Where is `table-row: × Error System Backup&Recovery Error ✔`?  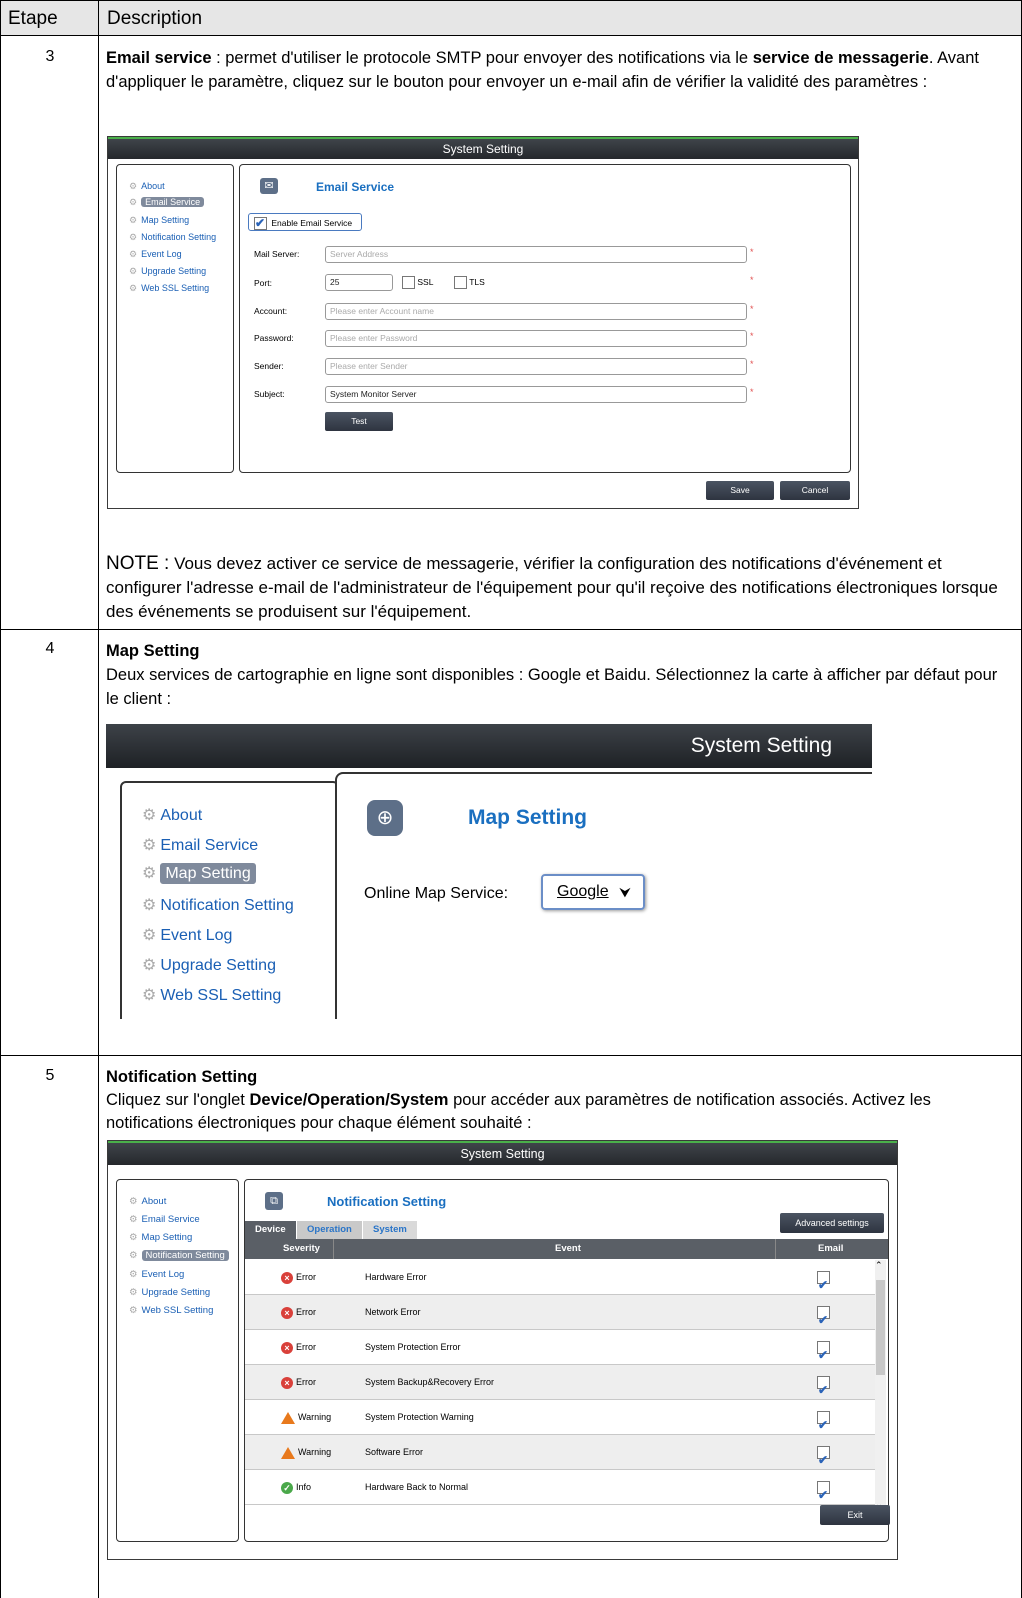 table-row: × Error System Backup&Recovery Error ✔ is located at coordinates (560, 1382).